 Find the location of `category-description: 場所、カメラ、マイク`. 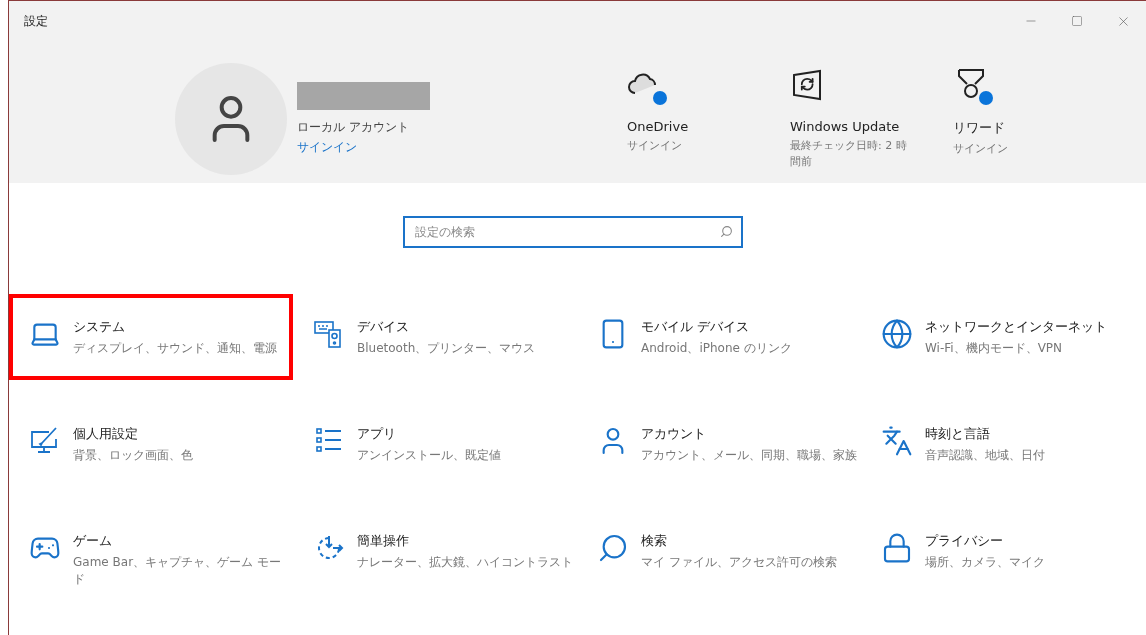

category-description: 場所、カメラ、マイク is located at coordinates (985, 562).